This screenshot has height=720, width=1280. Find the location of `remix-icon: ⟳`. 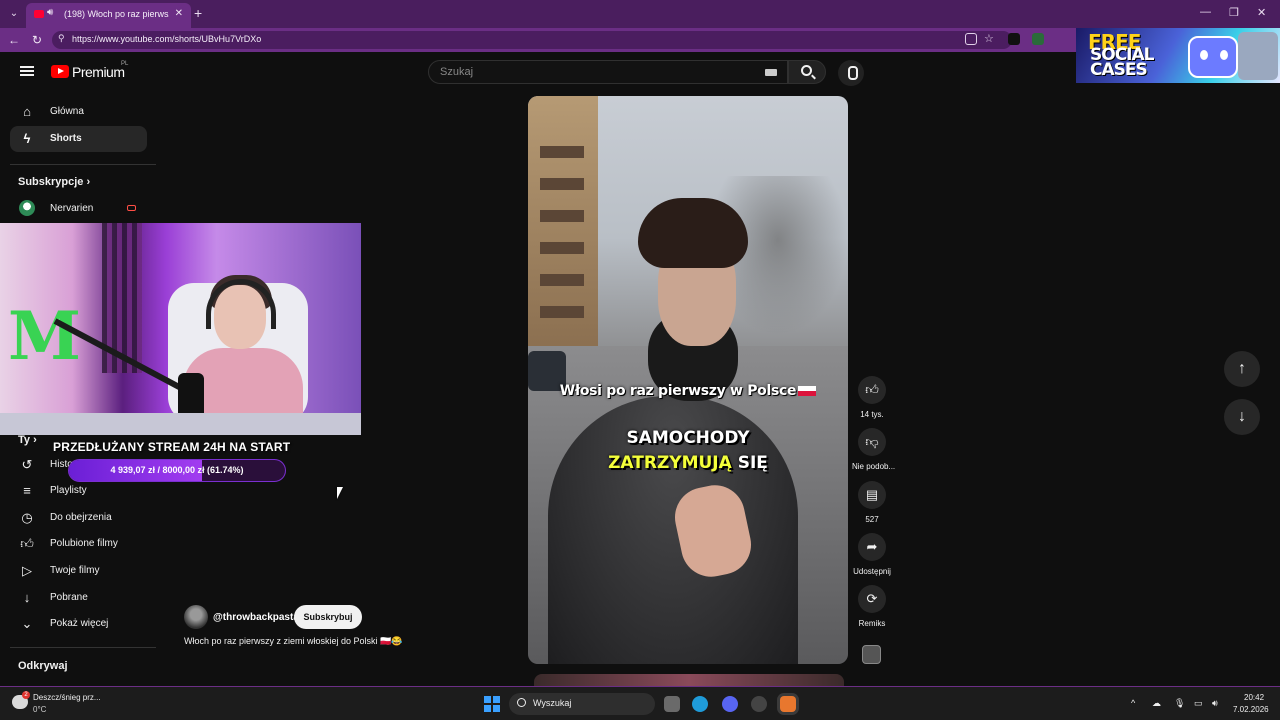

remix-icon: ⟳ is located at coordinates (872, 599).